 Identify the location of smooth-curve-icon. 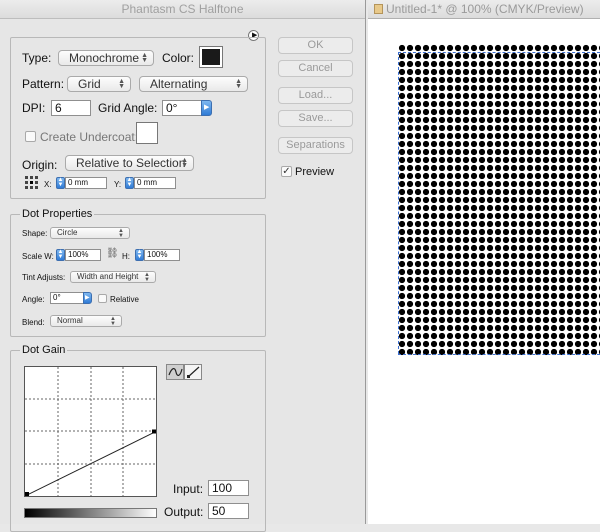
(175, 372).